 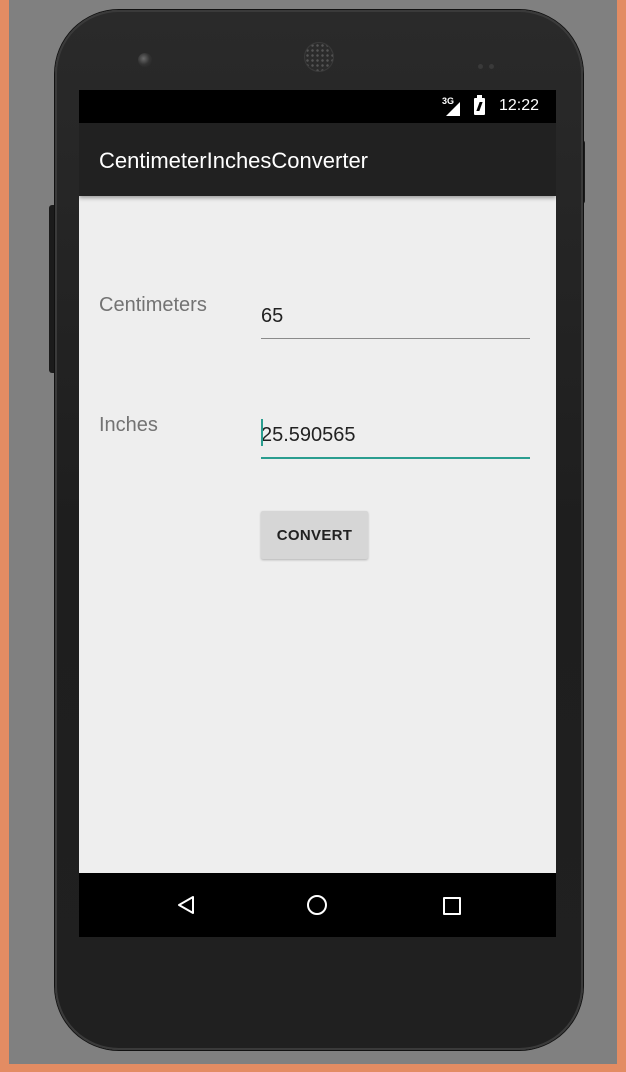 What do you see at coordinates (319, 57) in the screenshot?
I see `earpiece-speaker` at bounding box center [319, 57].